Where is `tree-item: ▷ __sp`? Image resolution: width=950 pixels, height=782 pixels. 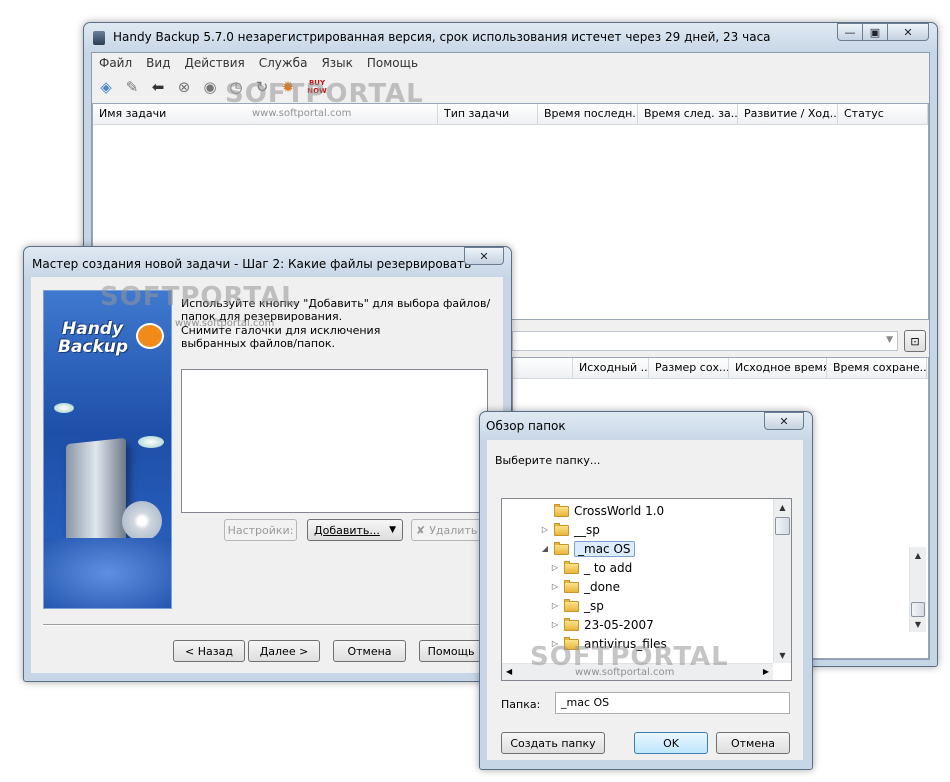 tree-item: ▷ __sp is located at coordinates (551, 529).